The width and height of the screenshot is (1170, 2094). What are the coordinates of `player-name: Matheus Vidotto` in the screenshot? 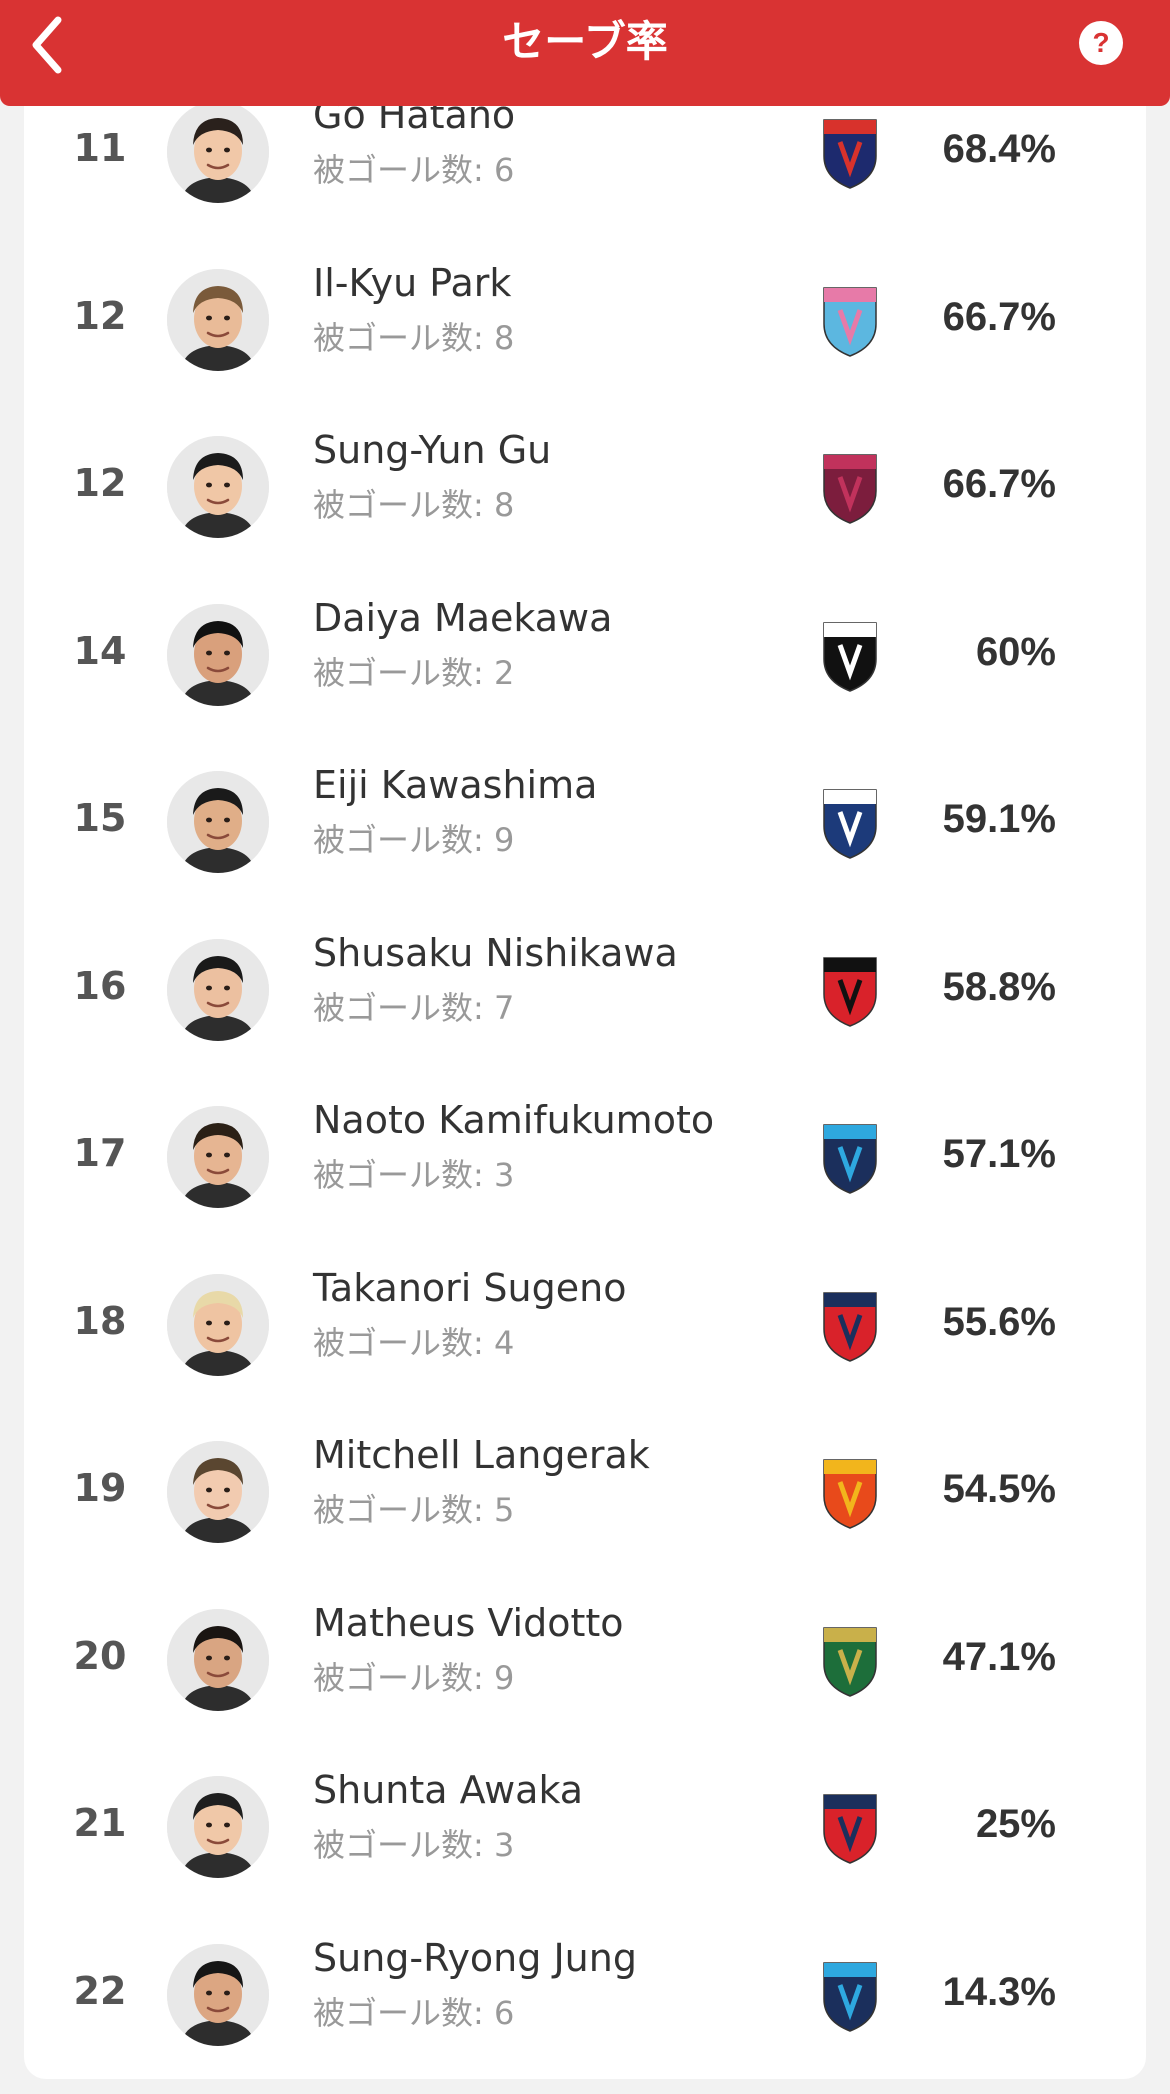 It's located at (468, 1622).